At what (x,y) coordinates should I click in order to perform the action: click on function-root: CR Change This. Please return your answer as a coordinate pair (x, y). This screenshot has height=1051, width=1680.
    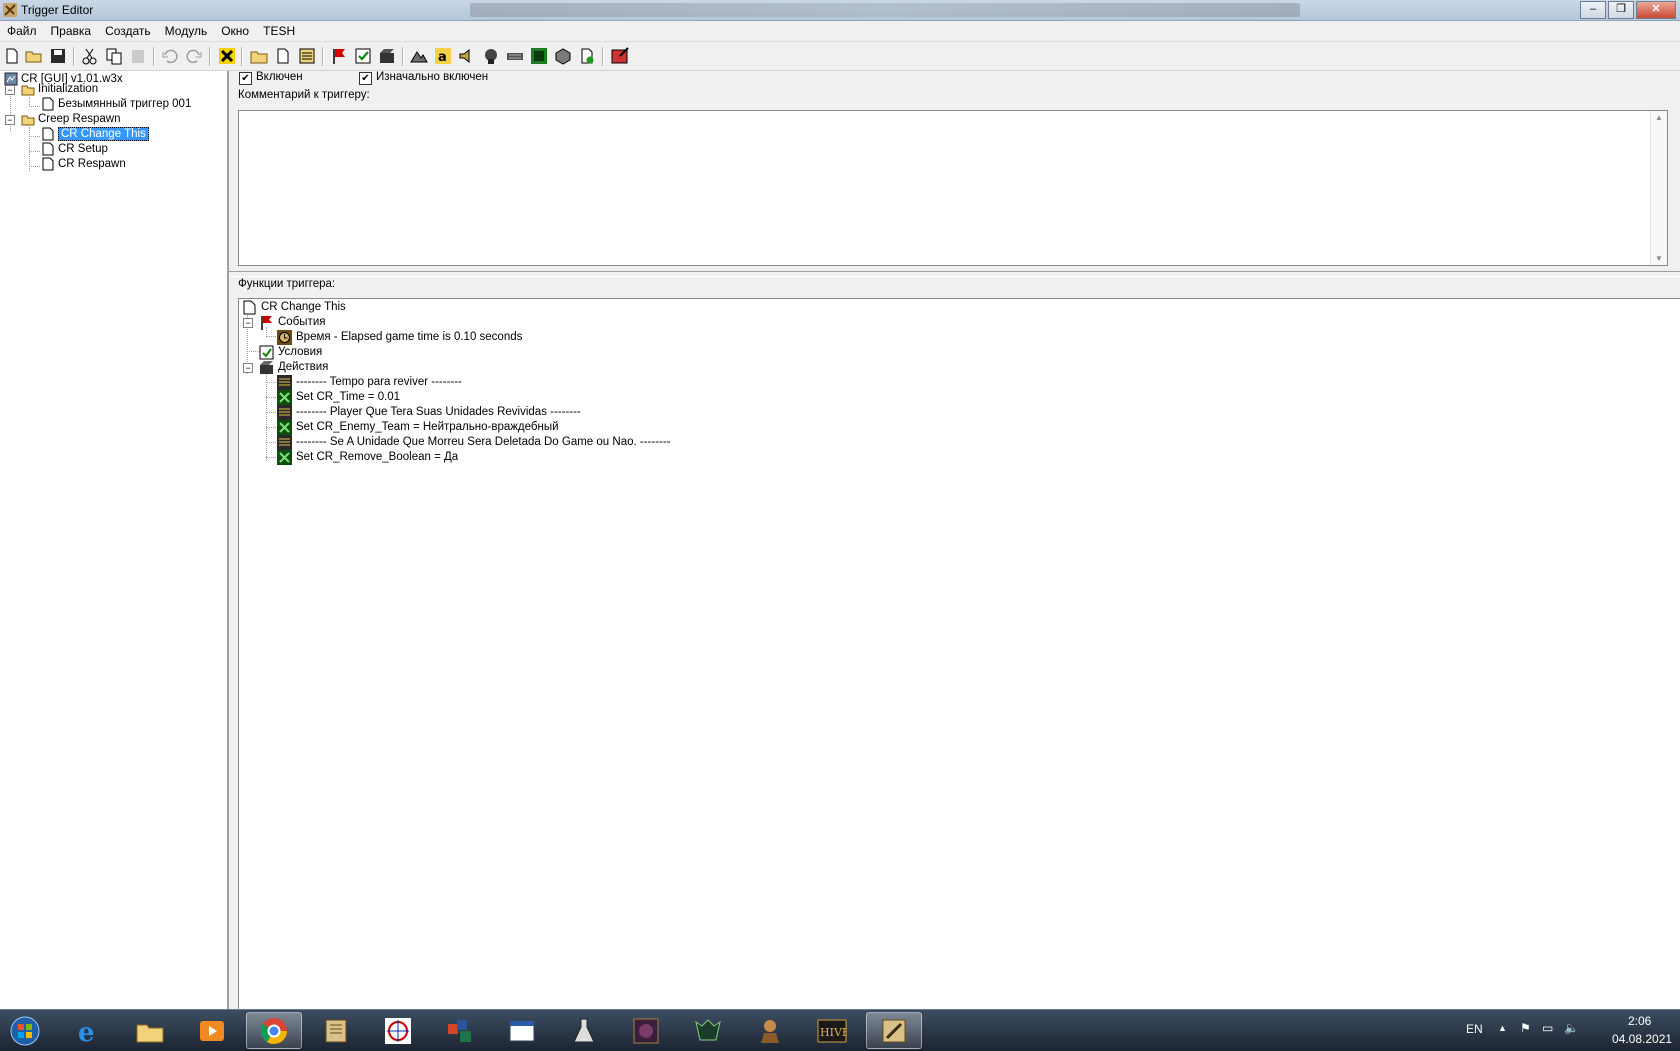
    Looking at the image, I should click on (294, 307).